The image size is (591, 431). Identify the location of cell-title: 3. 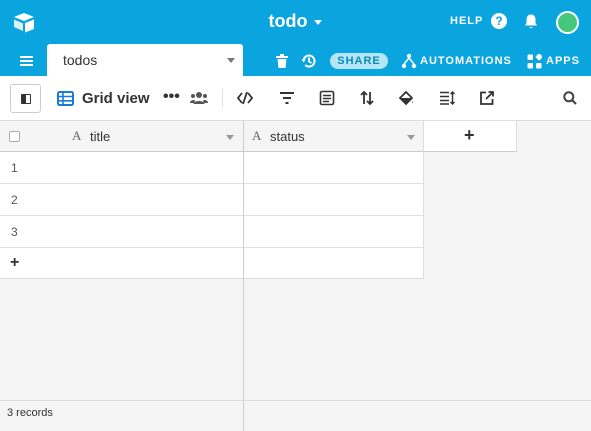
(121, 232).